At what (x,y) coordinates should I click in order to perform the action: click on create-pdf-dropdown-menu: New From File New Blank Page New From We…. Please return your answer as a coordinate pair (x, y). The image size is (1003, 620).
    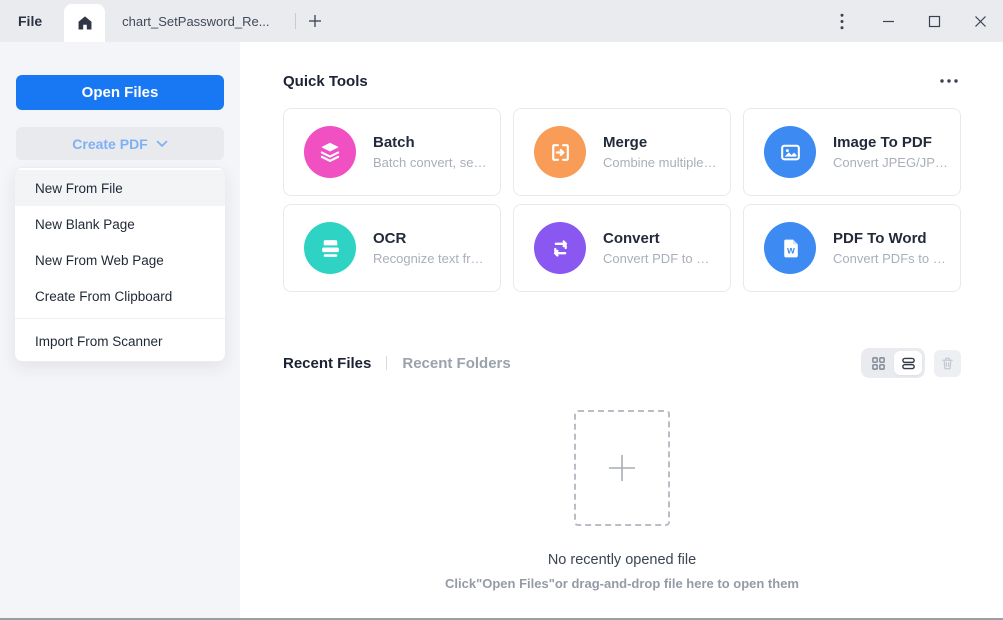
    Looking at the image, I should click on (120, 264).